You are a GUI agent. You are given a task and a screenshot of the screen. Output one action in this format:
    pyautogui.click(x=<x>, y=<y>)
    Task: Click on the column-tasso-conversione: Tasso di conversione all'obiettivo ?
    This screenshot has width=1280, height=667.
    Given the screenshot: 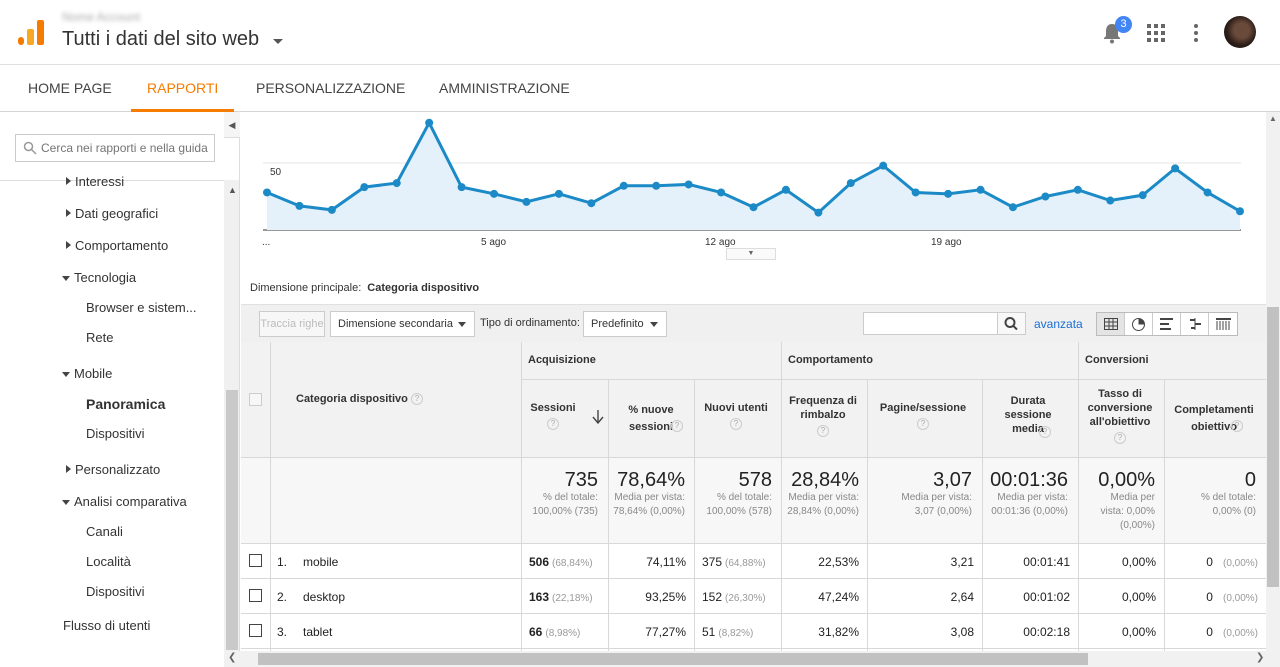 What is the action you would take?
    pyautogui.click(x=1120, y=416)
    